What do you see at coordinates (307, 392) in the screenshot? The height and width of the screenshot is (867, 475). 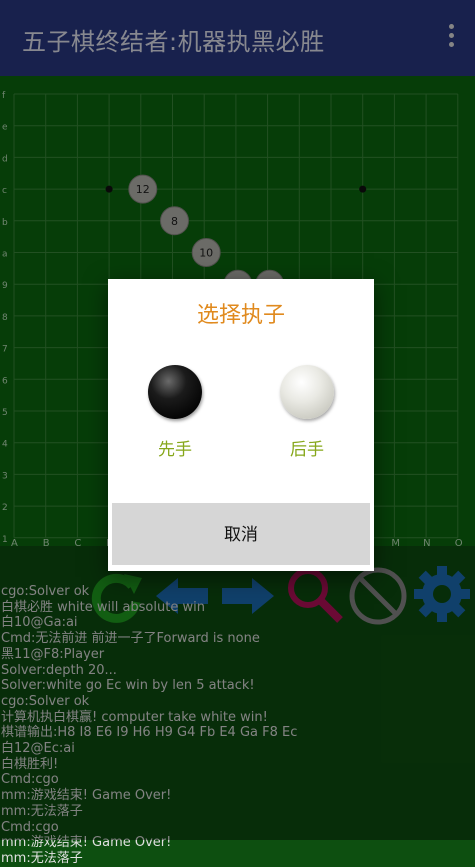 I see `white-stone-icon` at bounding box center [307, 392].